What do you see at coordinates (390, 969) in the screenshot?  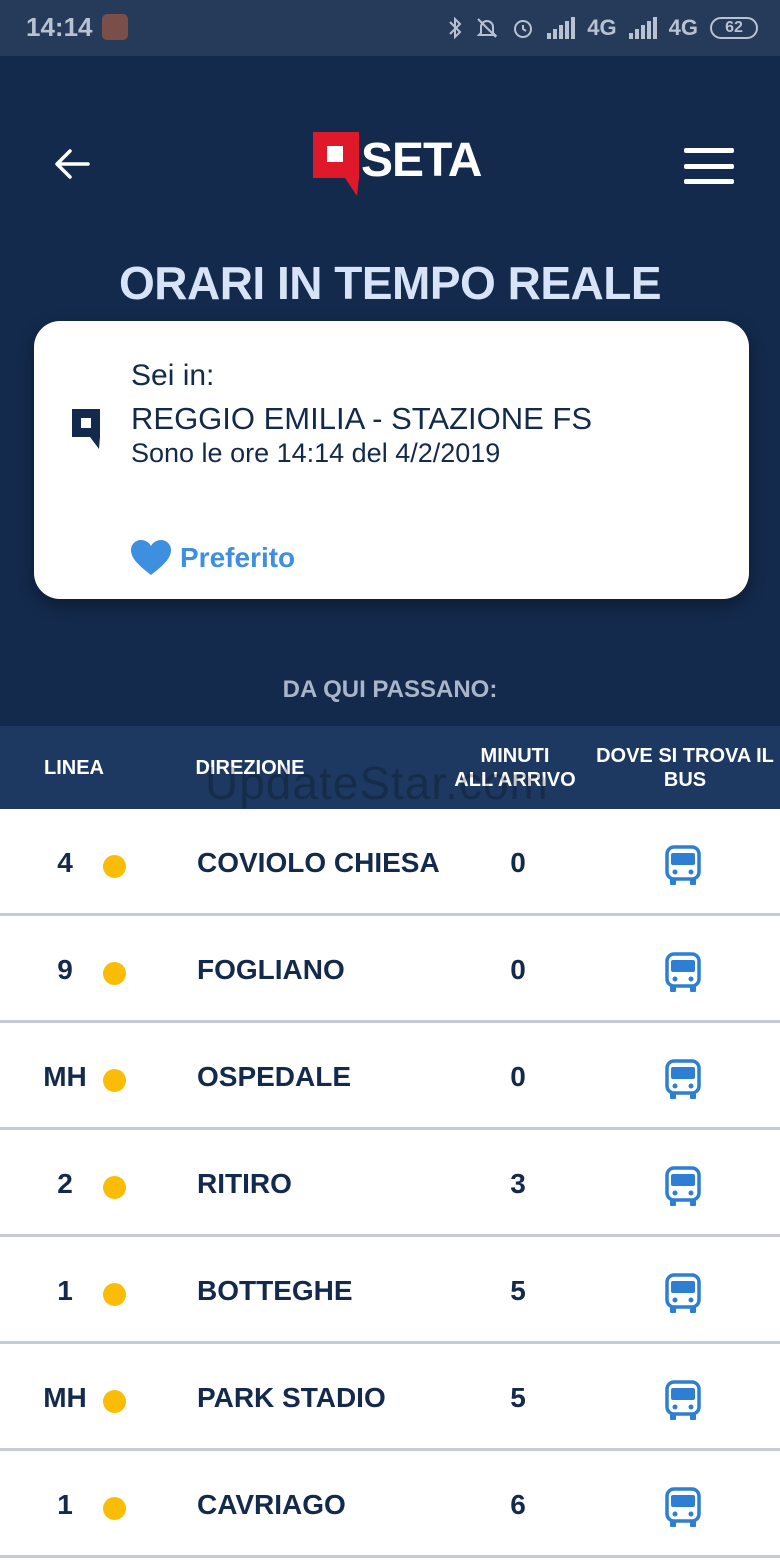 I see `table-row: 9 FOGLIANO 0` at bounding box center [390, 969].